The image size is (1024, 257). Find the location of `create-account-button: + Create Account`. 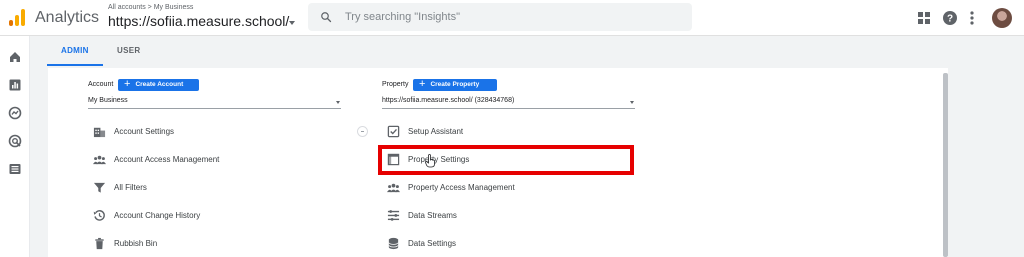

create-account-button: + Create Account is located at coordinates (158, 85).